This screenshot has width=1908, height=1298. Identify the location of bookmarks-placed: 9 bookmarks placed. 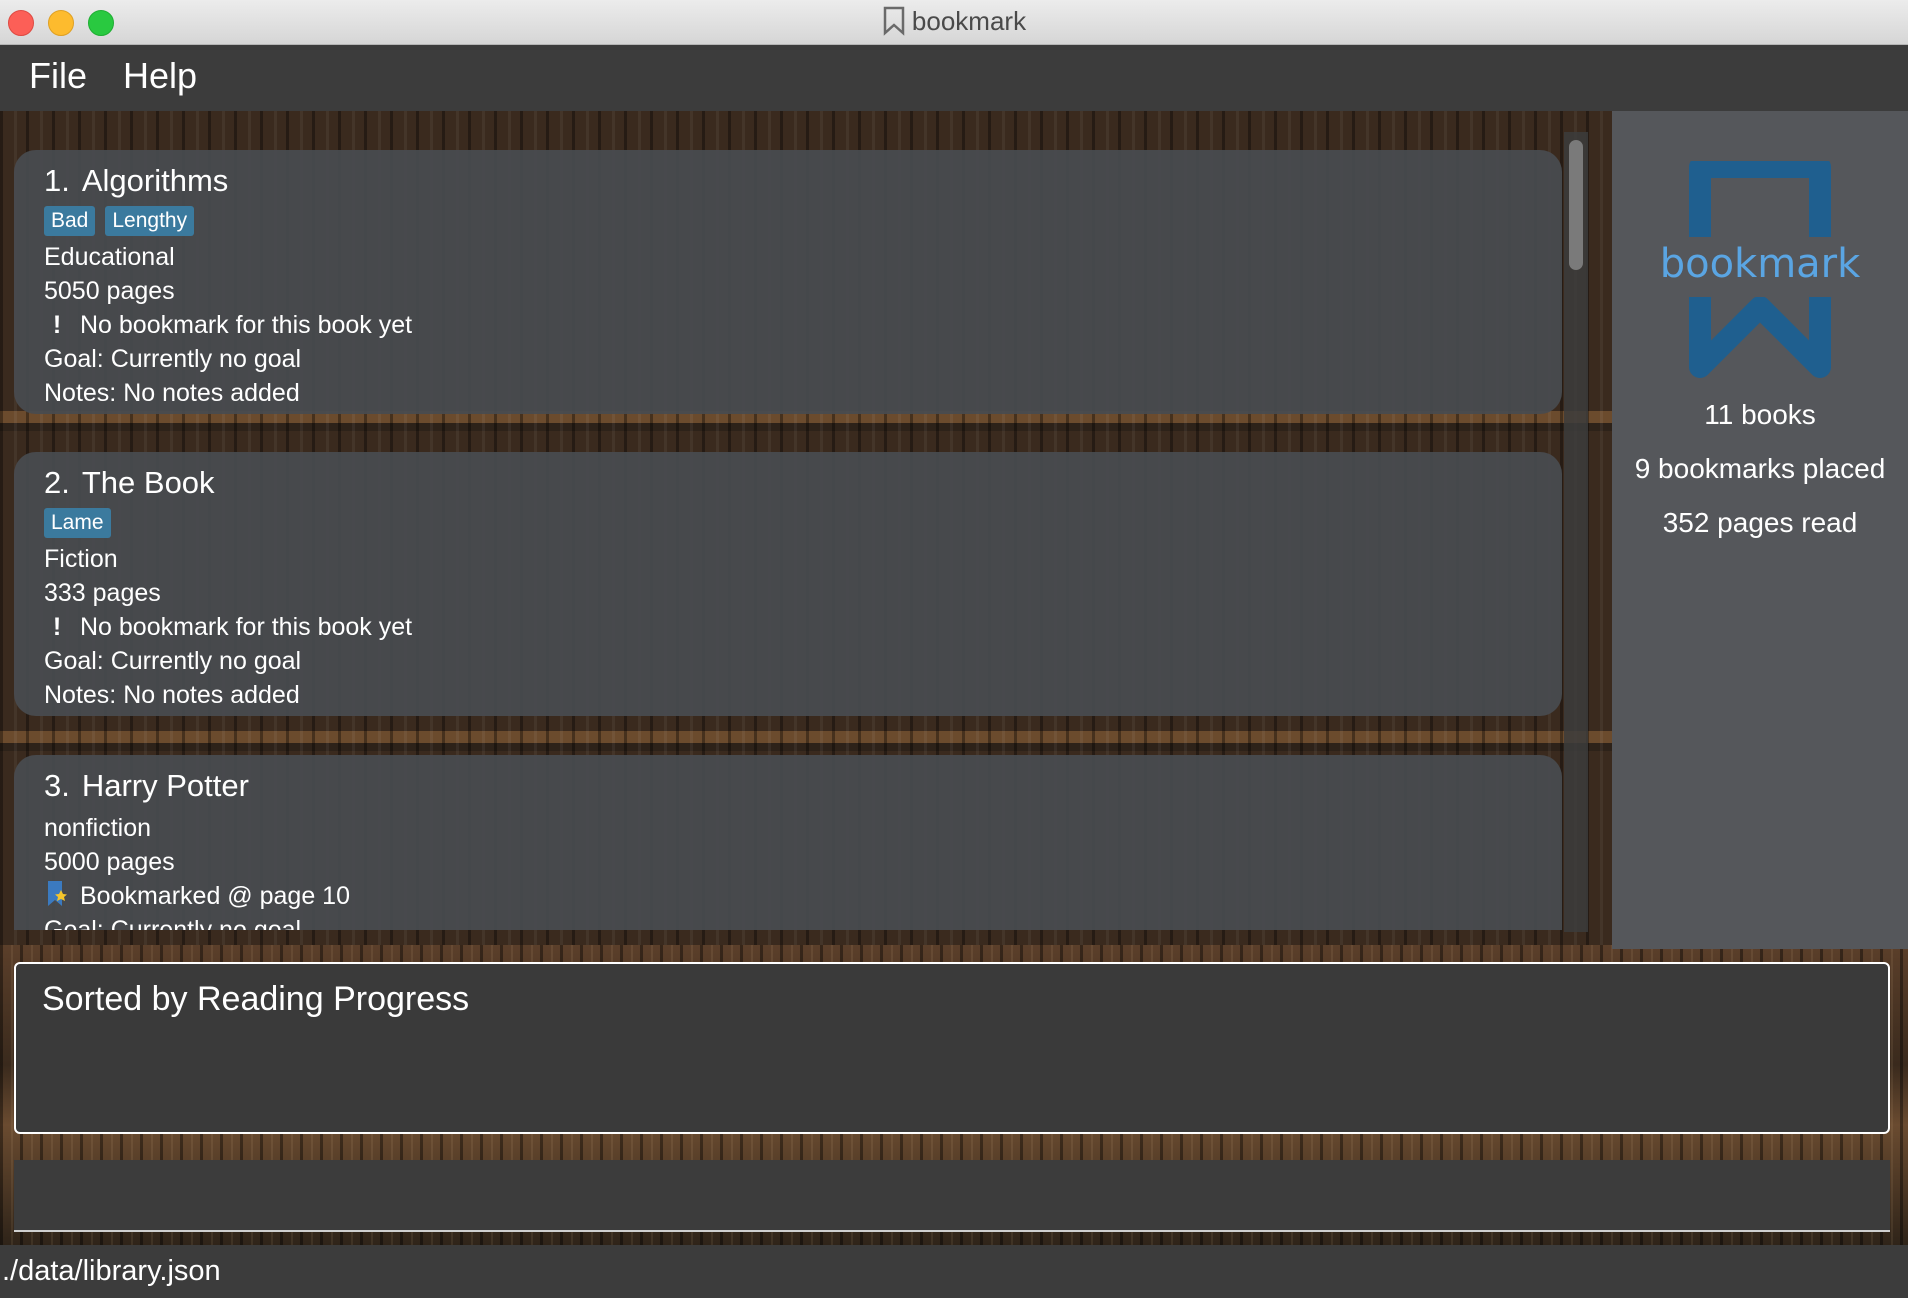
(1760, 468).